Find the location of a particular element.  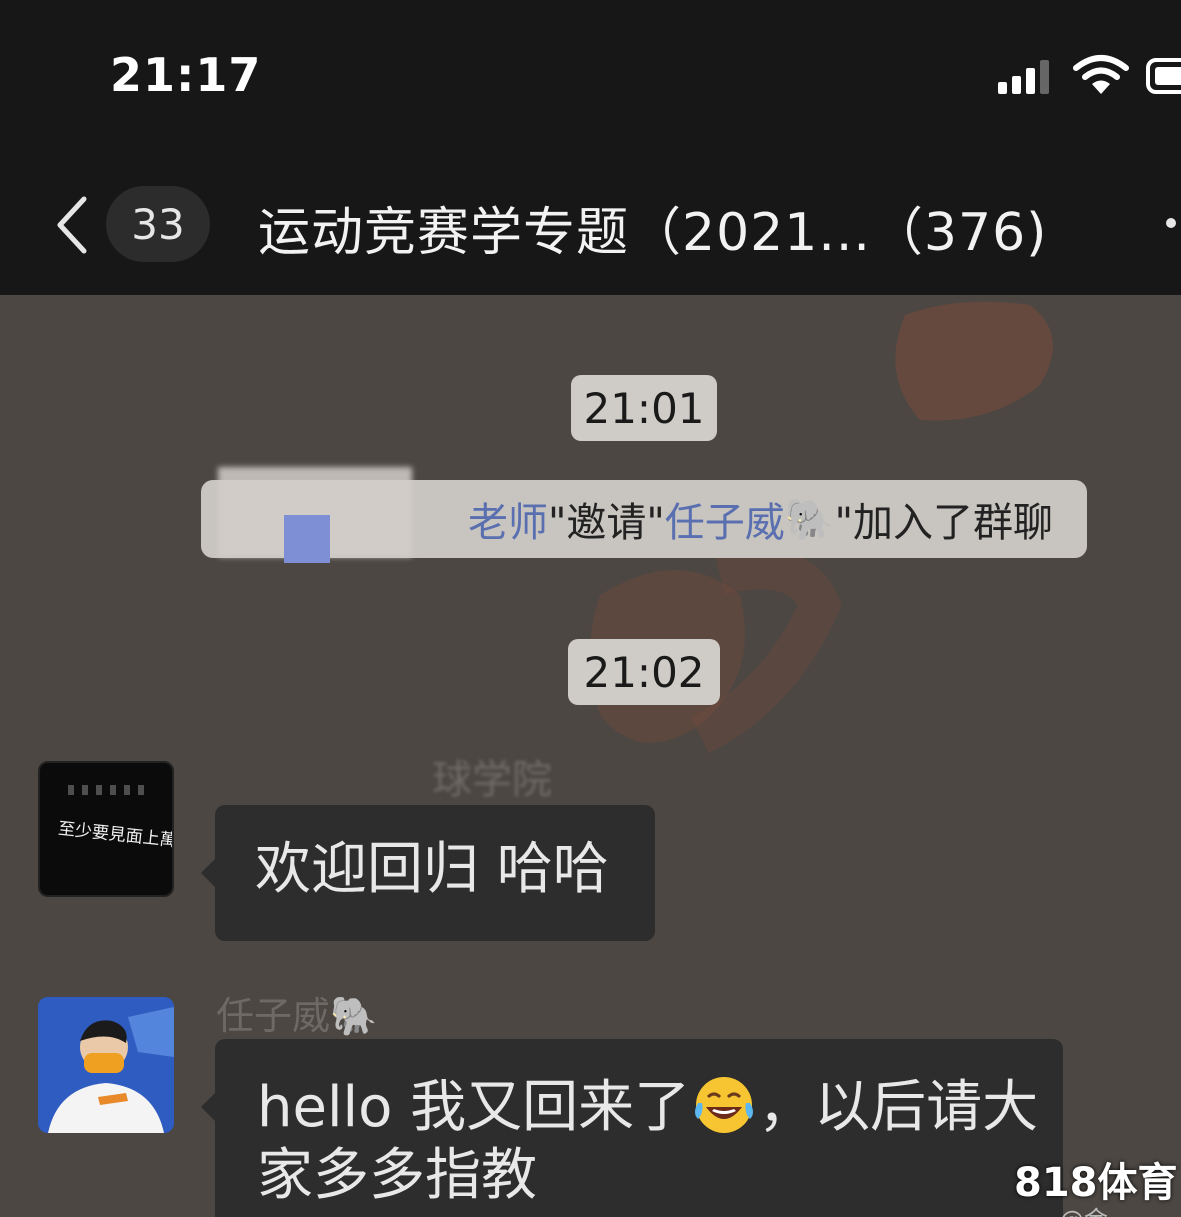

invitee-name: 任子威 is located at coordinates (725, 519).